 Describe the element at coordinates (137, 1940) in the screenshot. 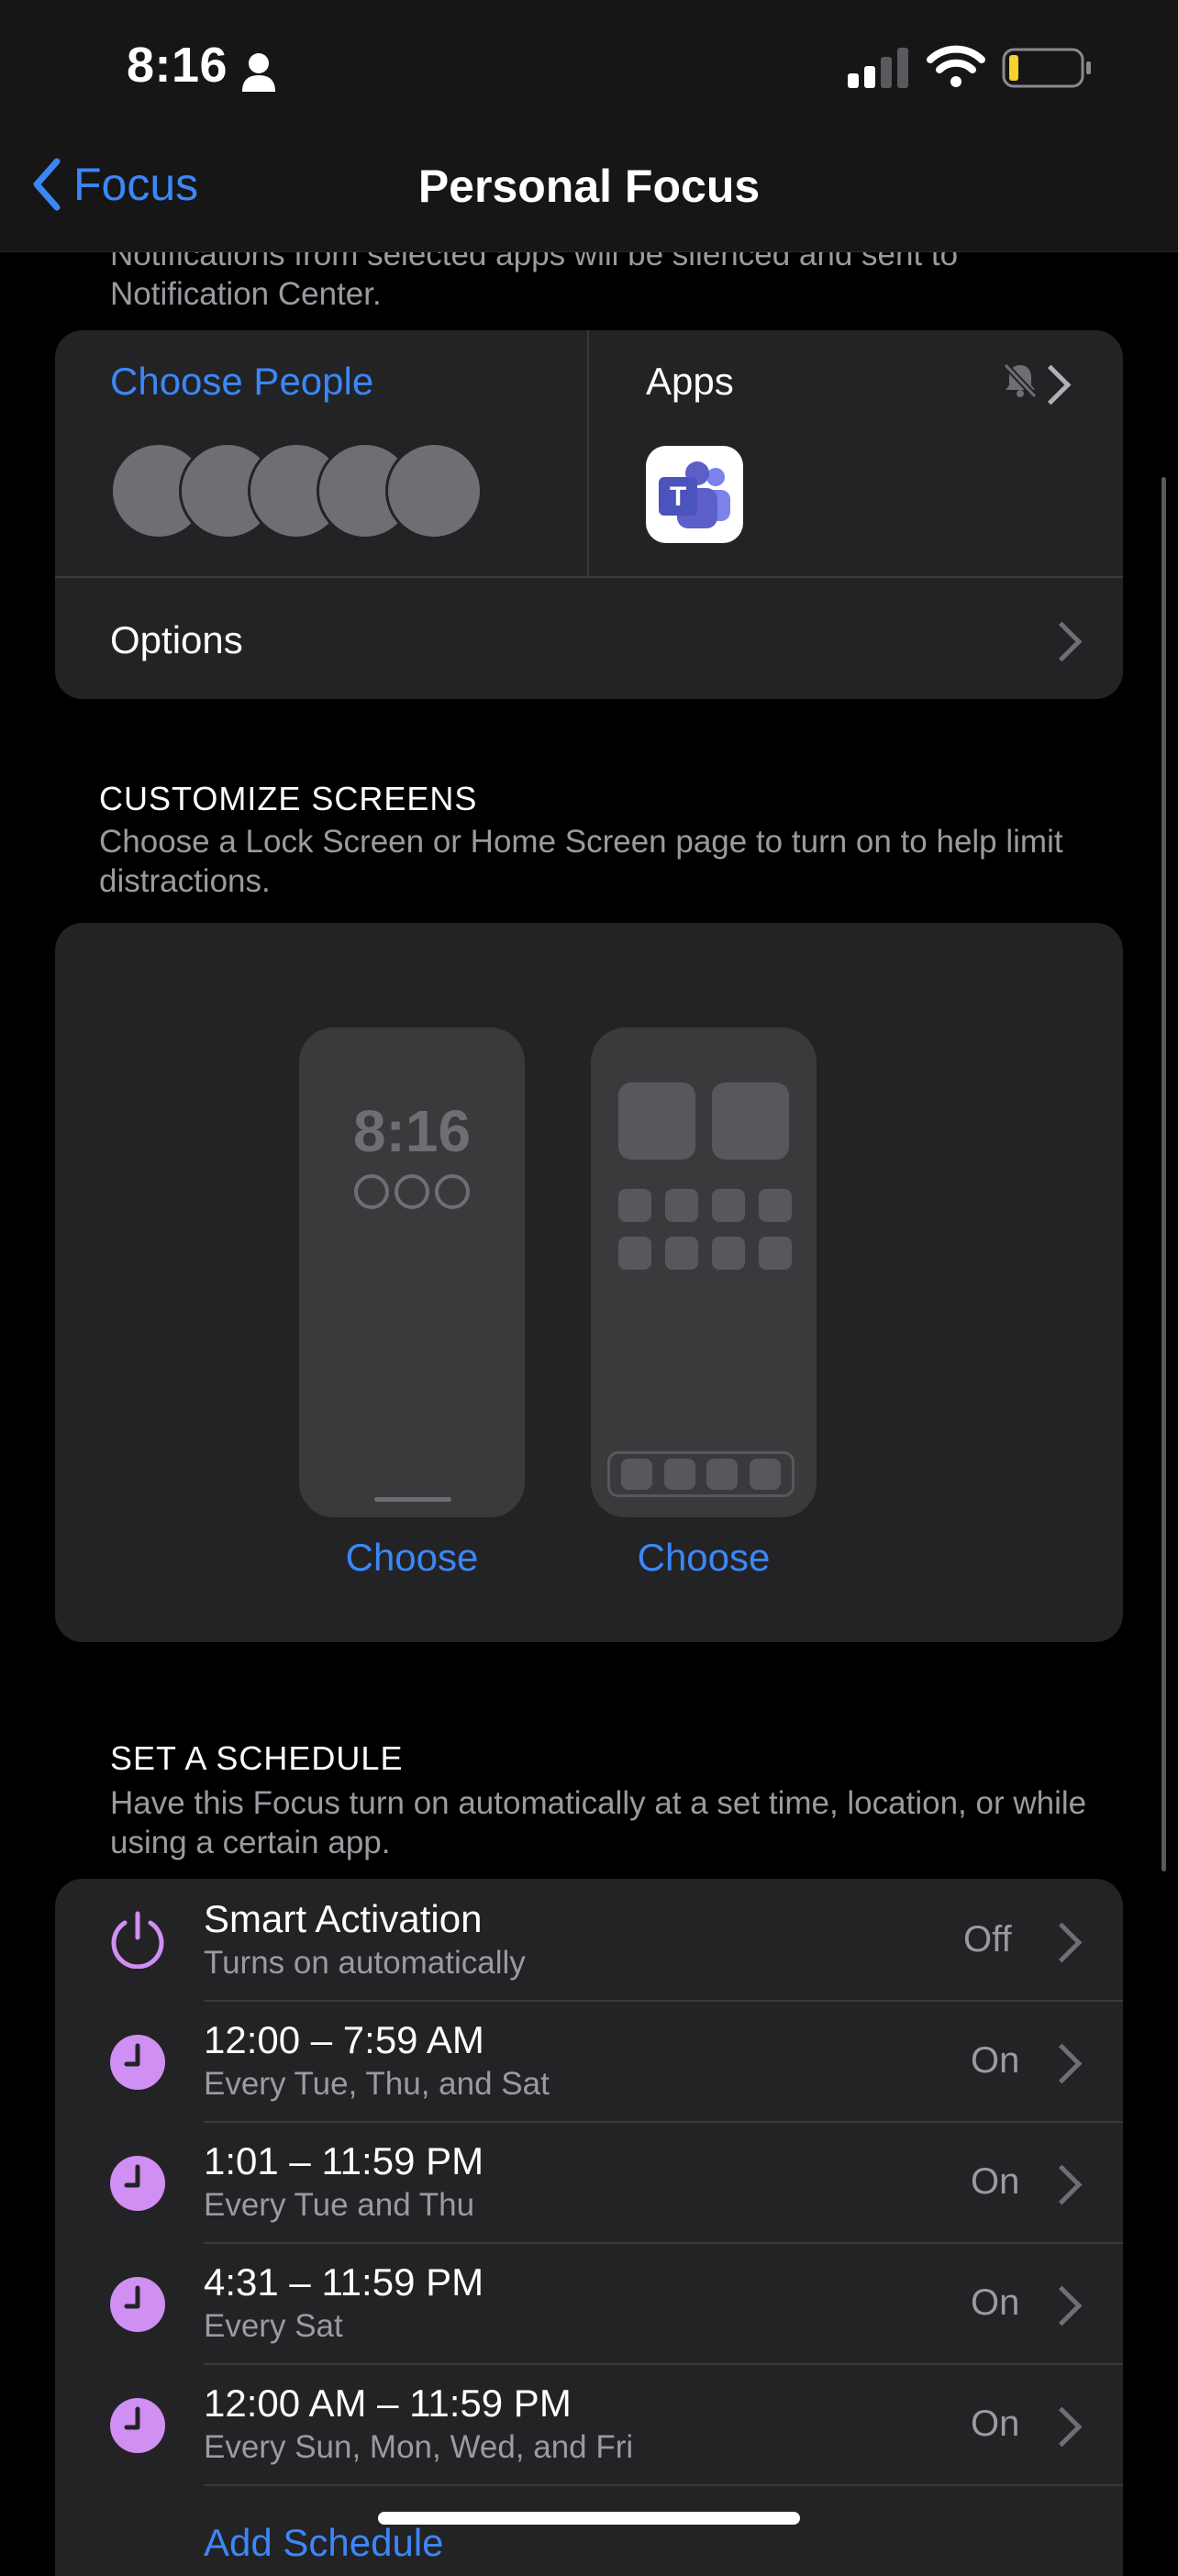

I see `power-icon` at that location.